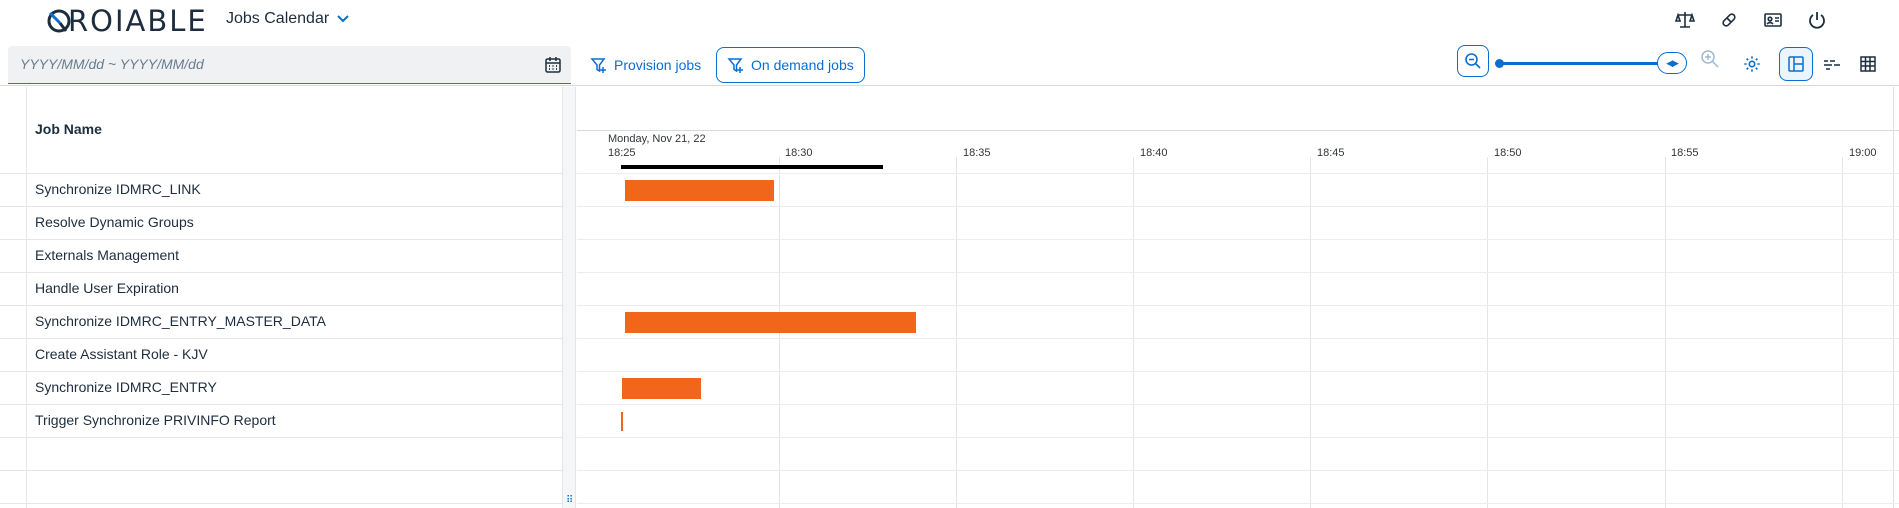  I want to click on logo: ROIABLE, so click(127, 21).